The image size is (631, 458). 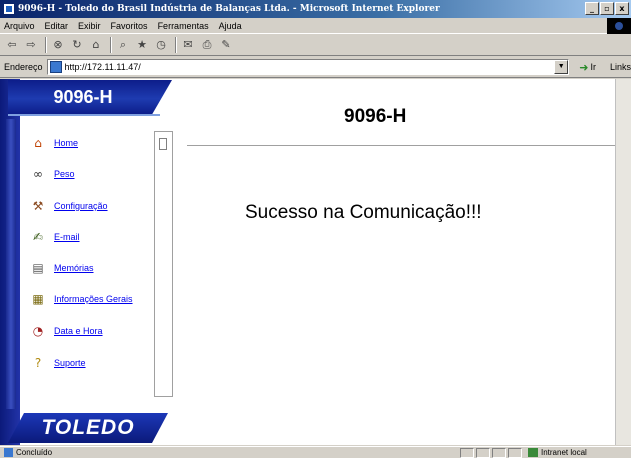 I want to click on sidebar-header-text: 9096-H, so click(x=83, y=96).